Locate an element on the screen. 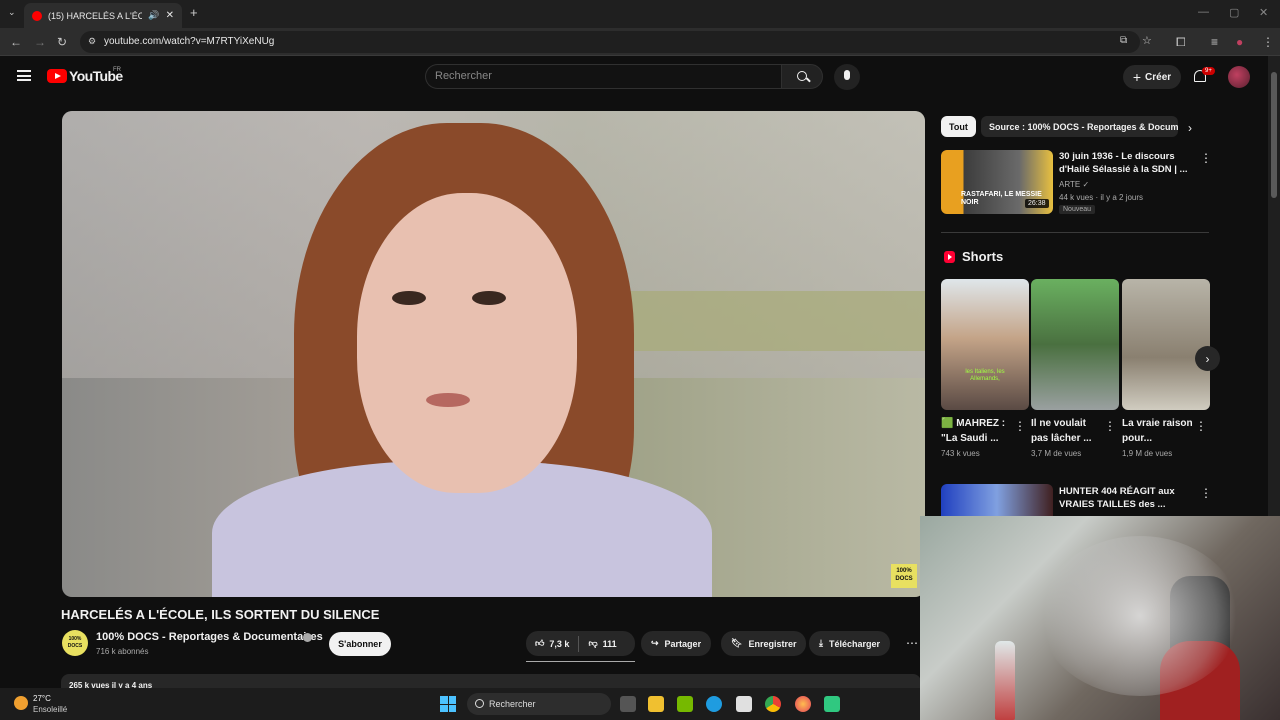  save-label: Enregistrer is located at coordinates (772, 643).